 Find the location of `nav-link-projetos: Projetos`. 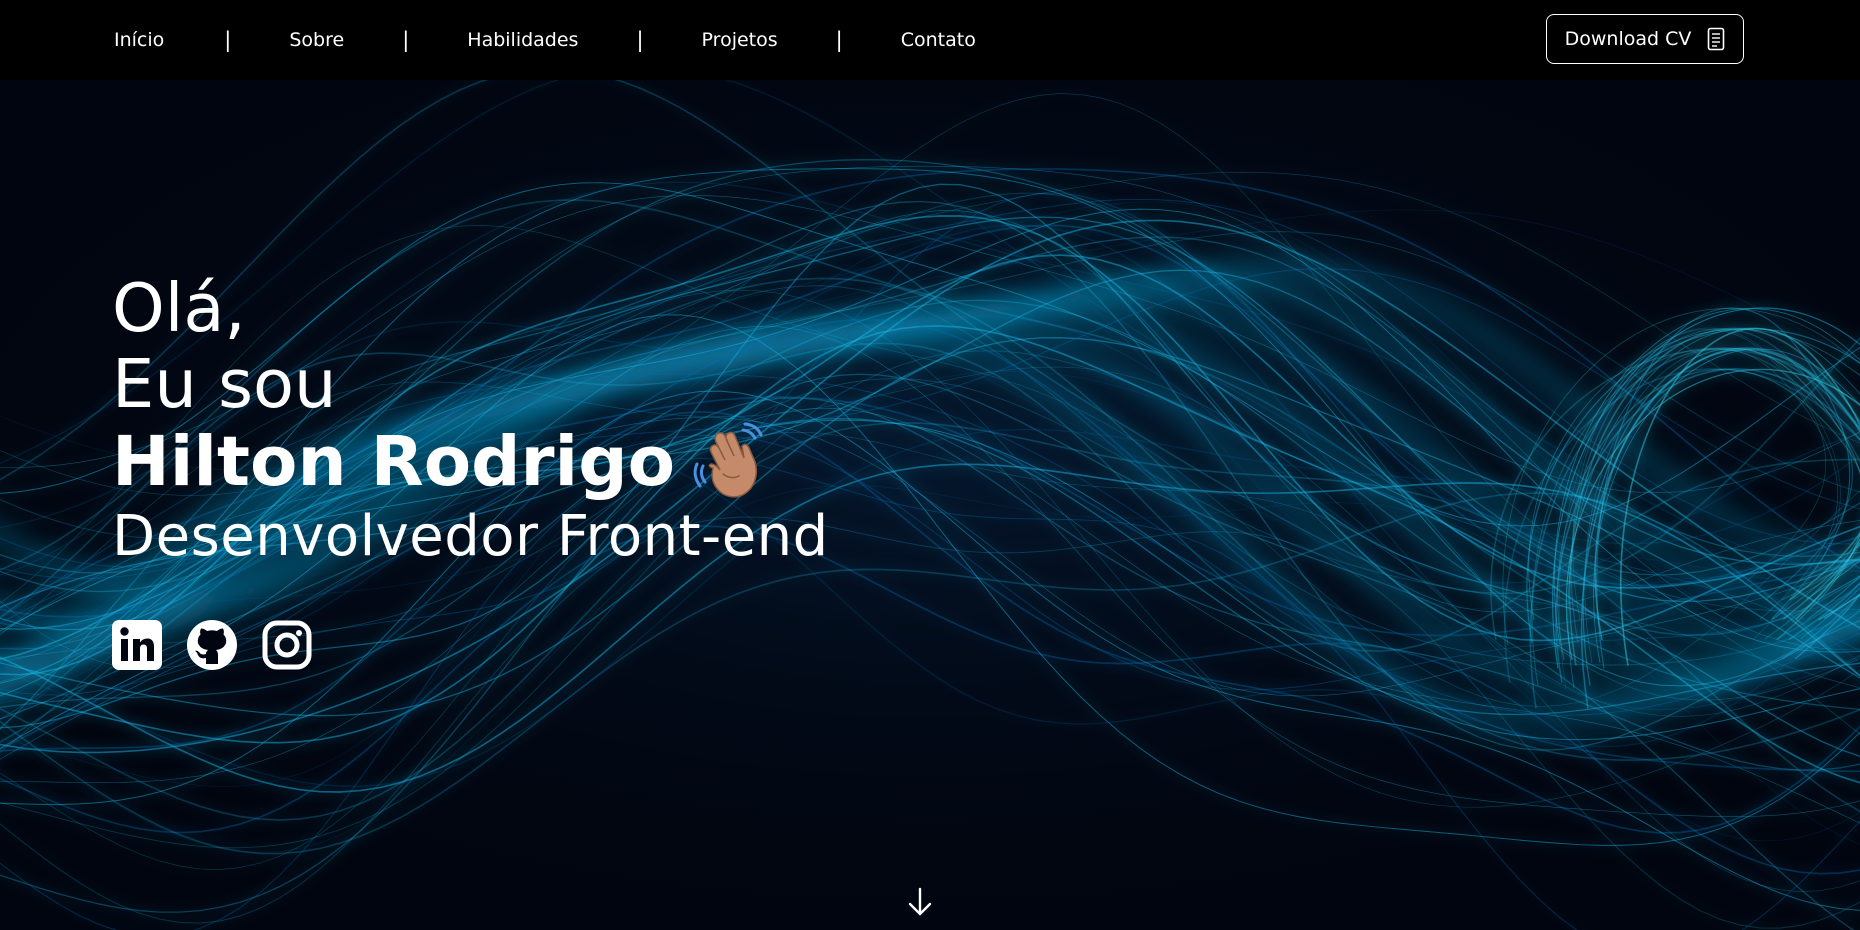

nav-link-projetos: Projetos is located at coordinates (740, 40).